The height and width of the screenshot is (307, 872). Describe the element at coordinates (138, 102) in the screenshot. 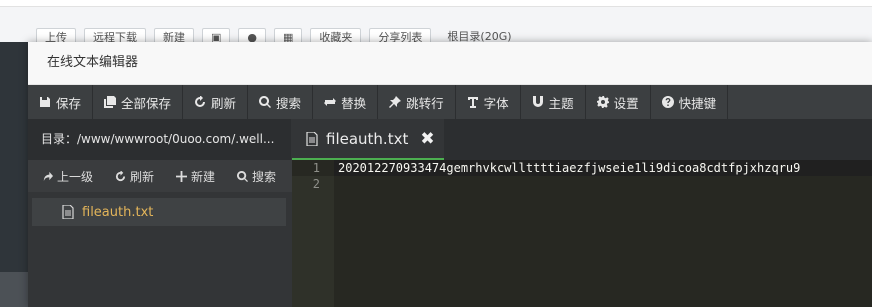

I see `save-all-button: 全部保存` at that location.